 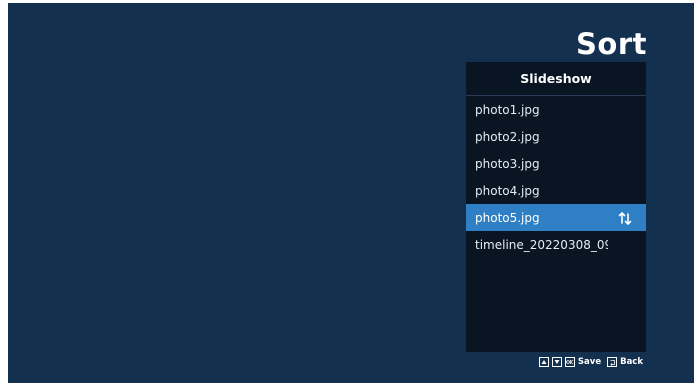 I want to click on down-key-icon, so click(x=556, y=362).